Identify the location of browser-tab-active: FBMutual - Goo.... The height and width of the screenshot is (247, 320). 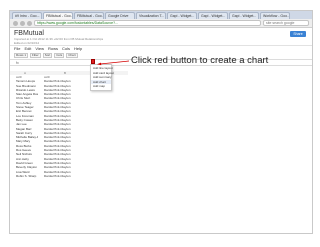
(58, 15).